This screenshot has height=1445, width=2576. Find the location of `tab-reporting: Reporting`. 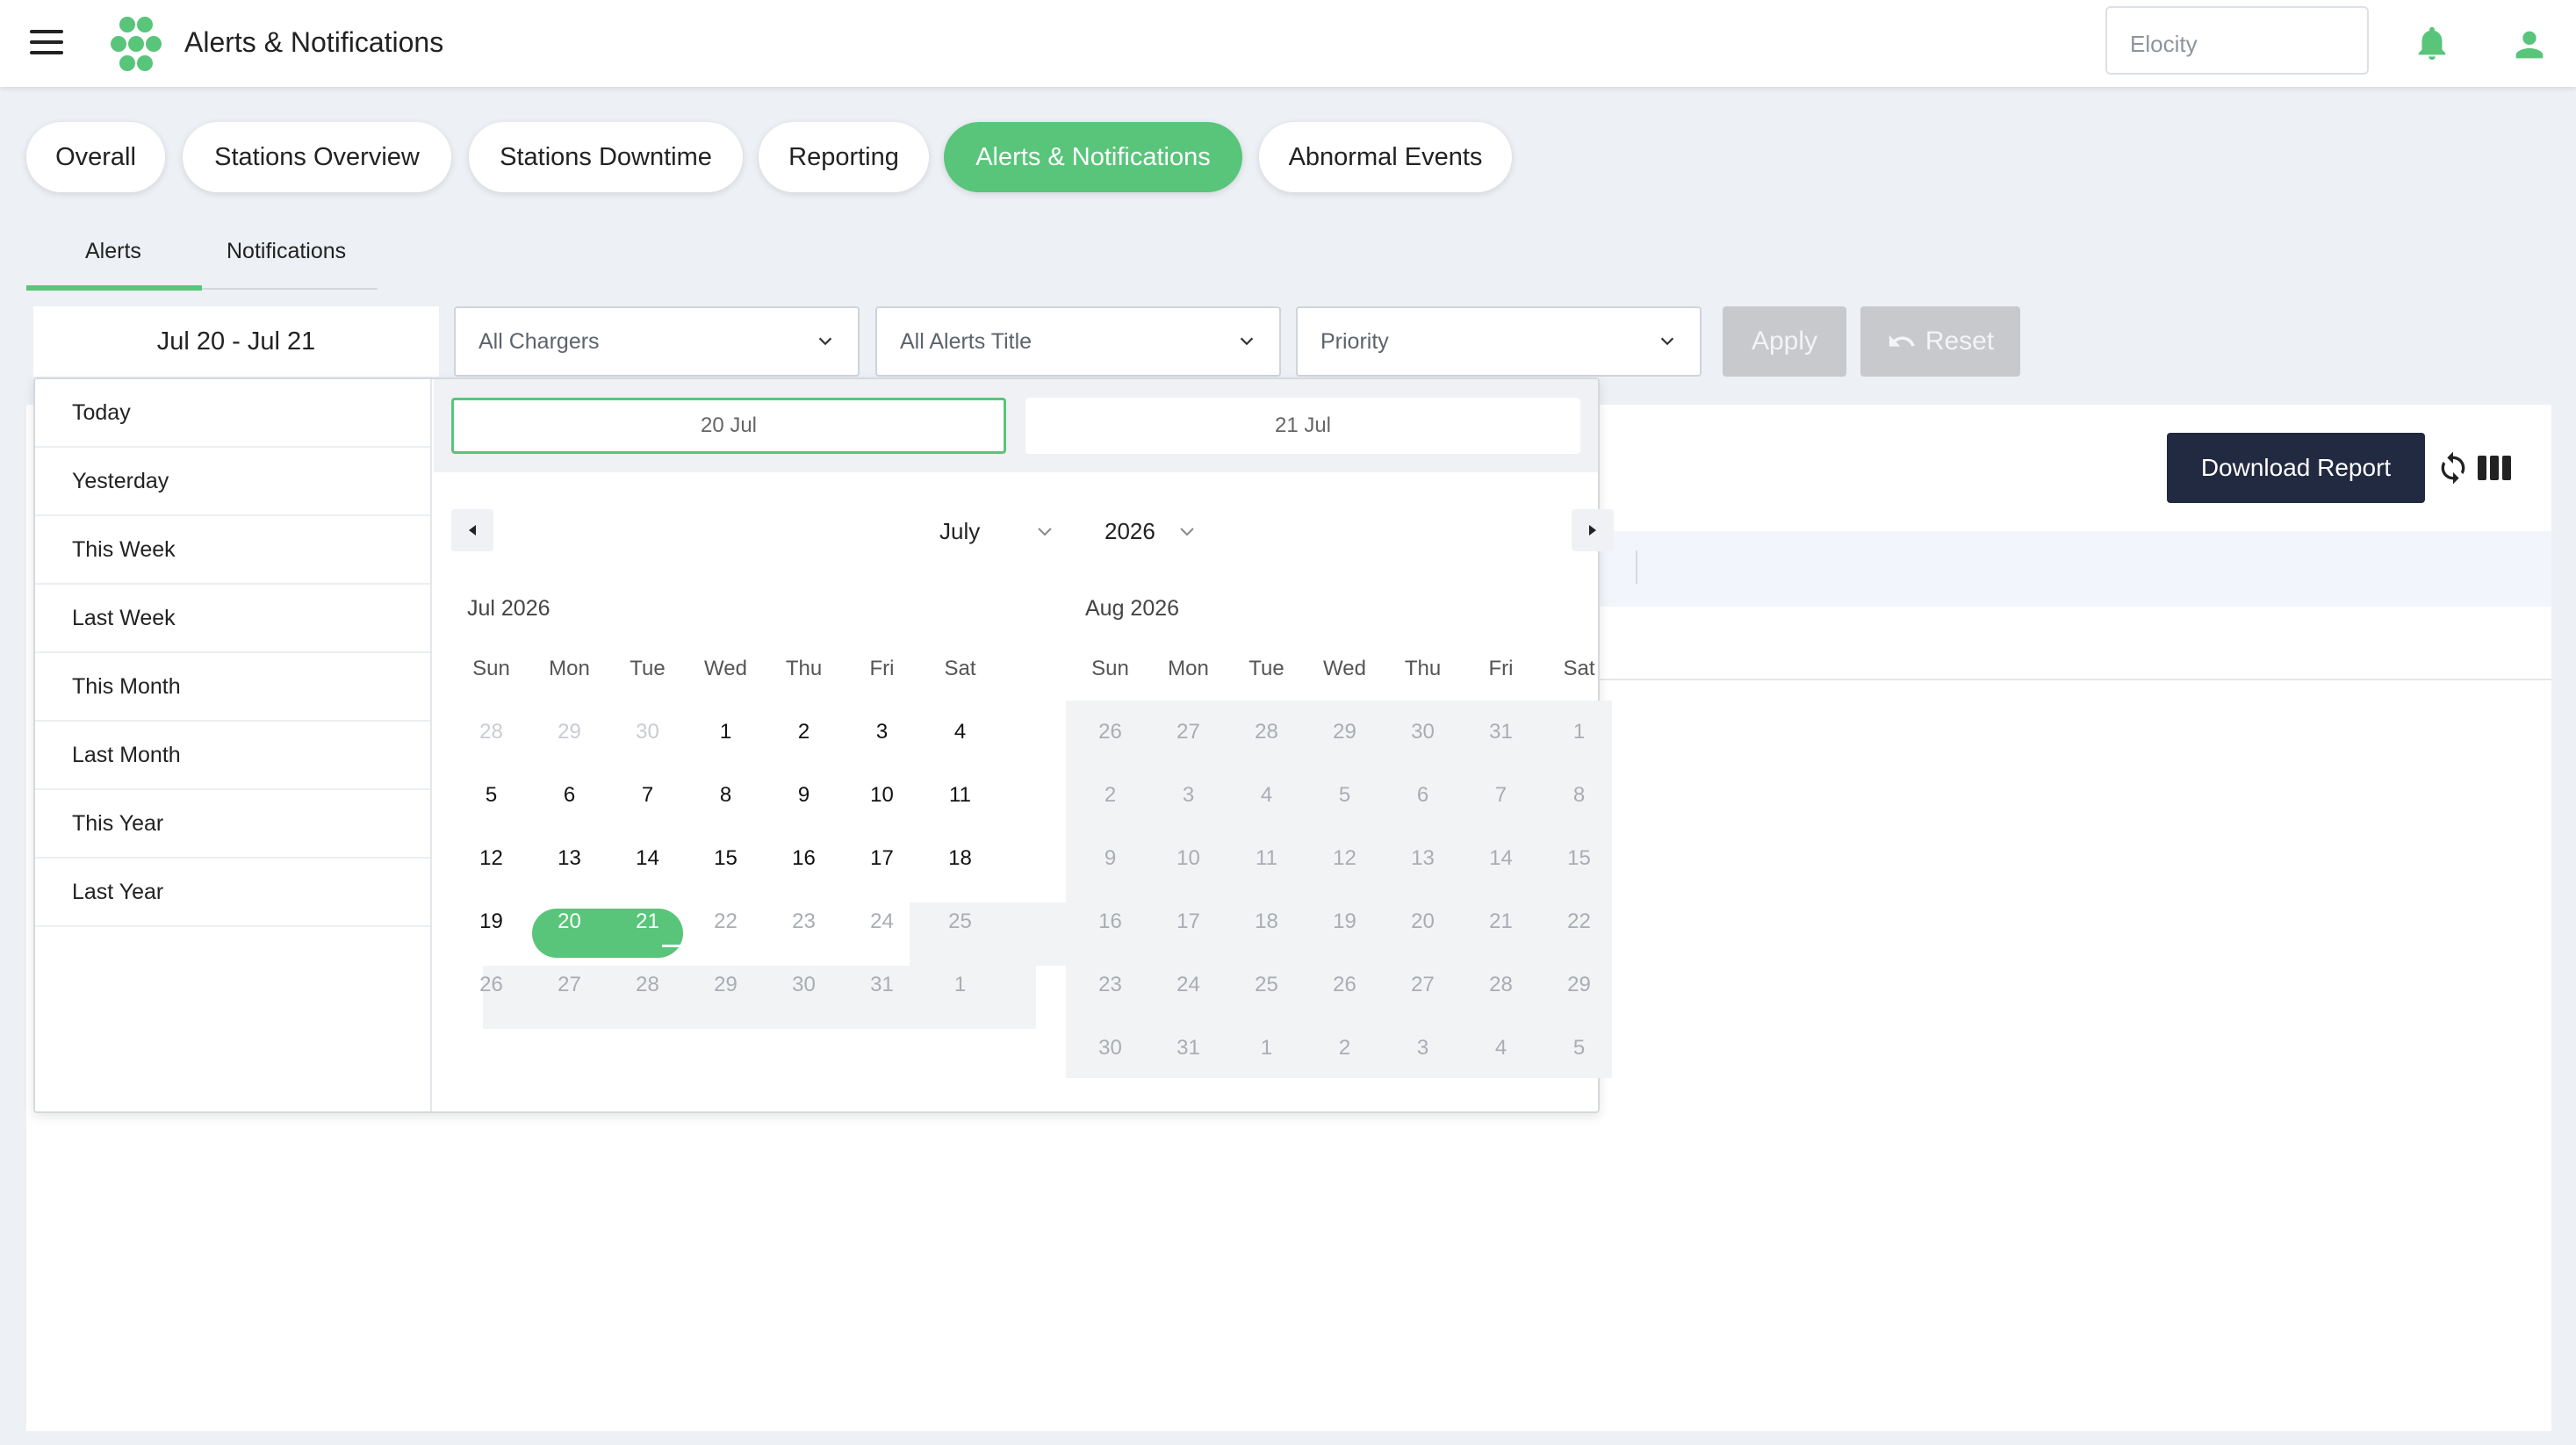

tab-reporting: Reporting is located at coordinates (844, 157).